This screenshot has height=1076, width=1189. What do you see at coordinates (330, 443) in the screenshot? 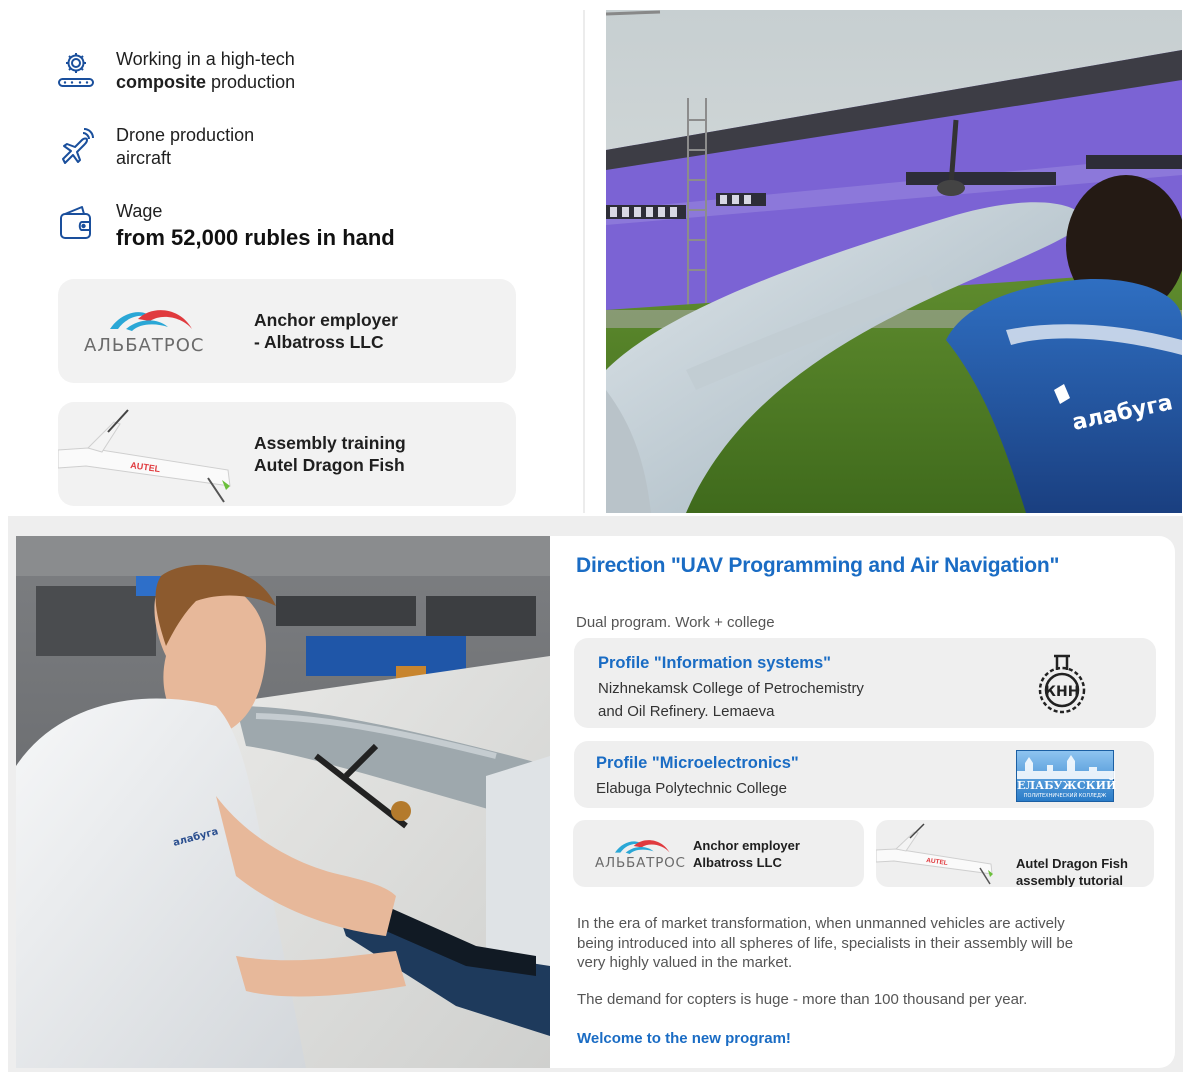
I see `card-line: Assembly training` at bounding box center [330, 443].